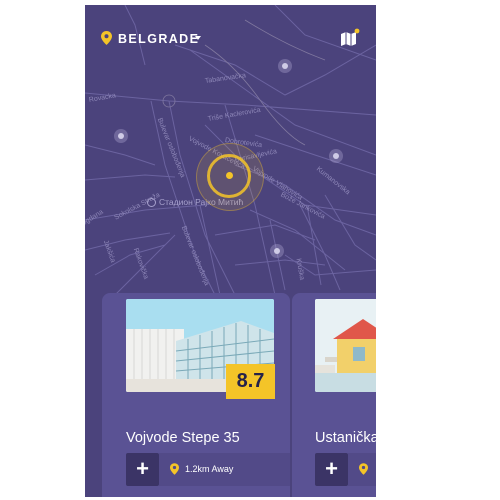 The height and width of the screenshot is (500, 500). What do you see at coordinates (349, 38) in the screenshot?
I see `map-icon` at bounding box center [349, 38].